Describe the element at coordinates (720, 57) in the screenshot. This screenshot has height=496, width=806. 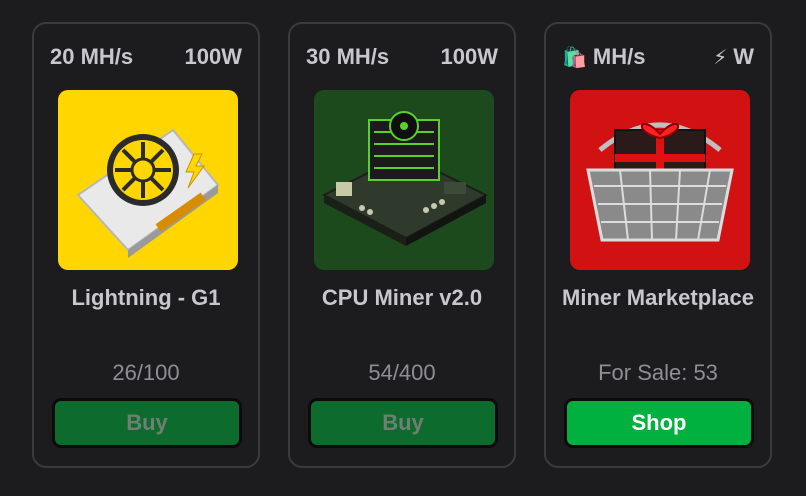
I see `lightning-bolt-icon: ⚡` at that location.